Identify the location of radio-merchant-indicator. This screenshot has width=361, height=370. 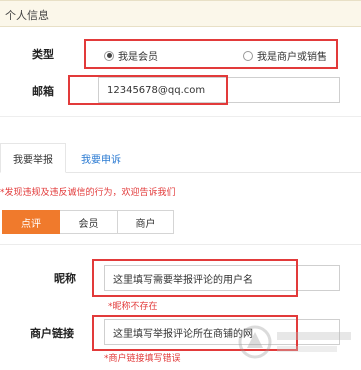
(248, 55).